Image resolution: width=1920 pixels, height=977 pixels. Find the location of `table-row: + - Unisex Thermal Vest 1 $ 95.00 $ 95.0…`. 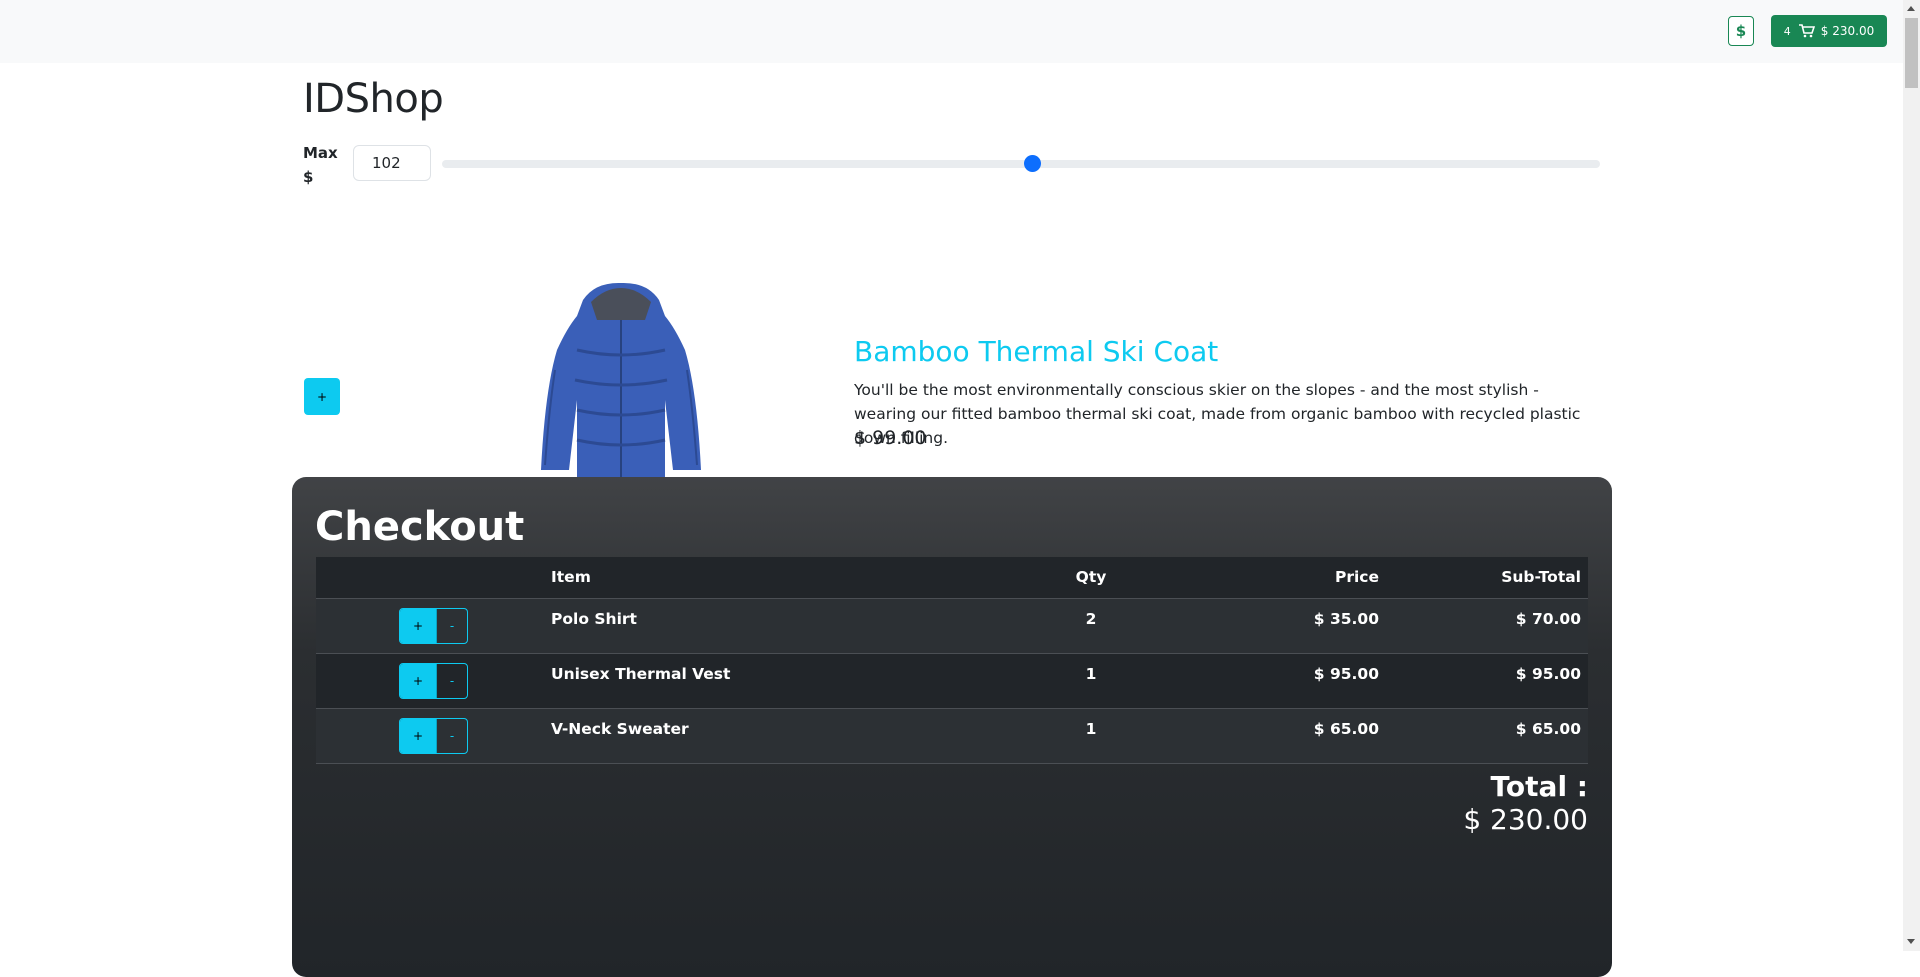

table-row: + - Unisex Thermal Vest 1 $ 95.00 $ 95.0… is located at coordinates (952, 681).